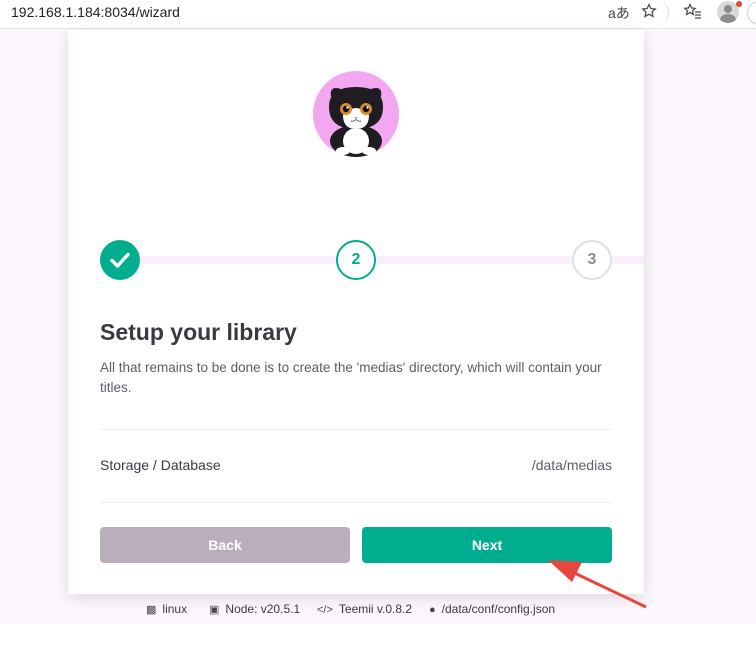 The image size is (756, 648). I want to click on favorite-star-icon, so click(649, 12).